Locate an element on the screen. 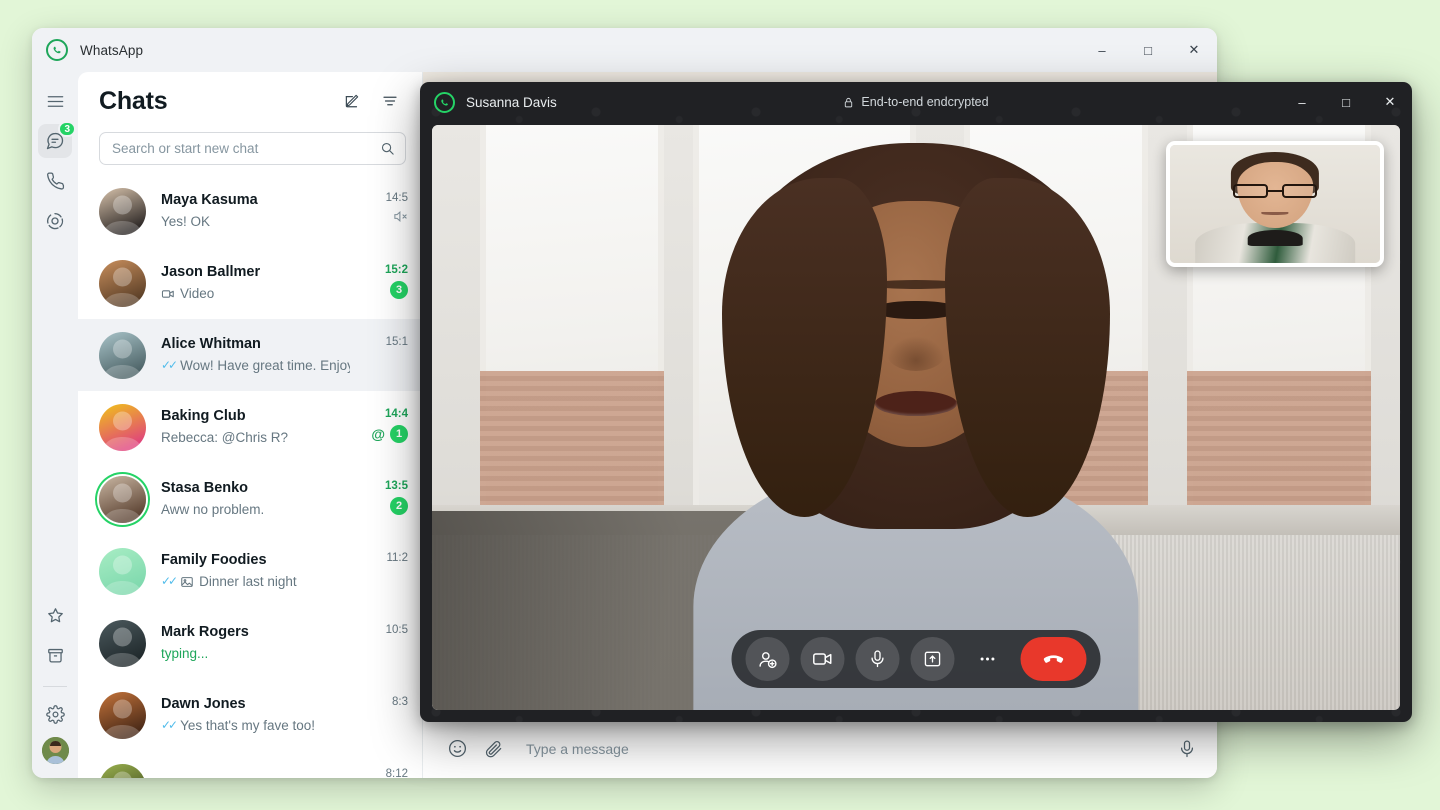 The width and height of the screenshot is (1440, 810). chat-list-item: Ziggy Woodley 8:12 is located at coordinates (250, 764).